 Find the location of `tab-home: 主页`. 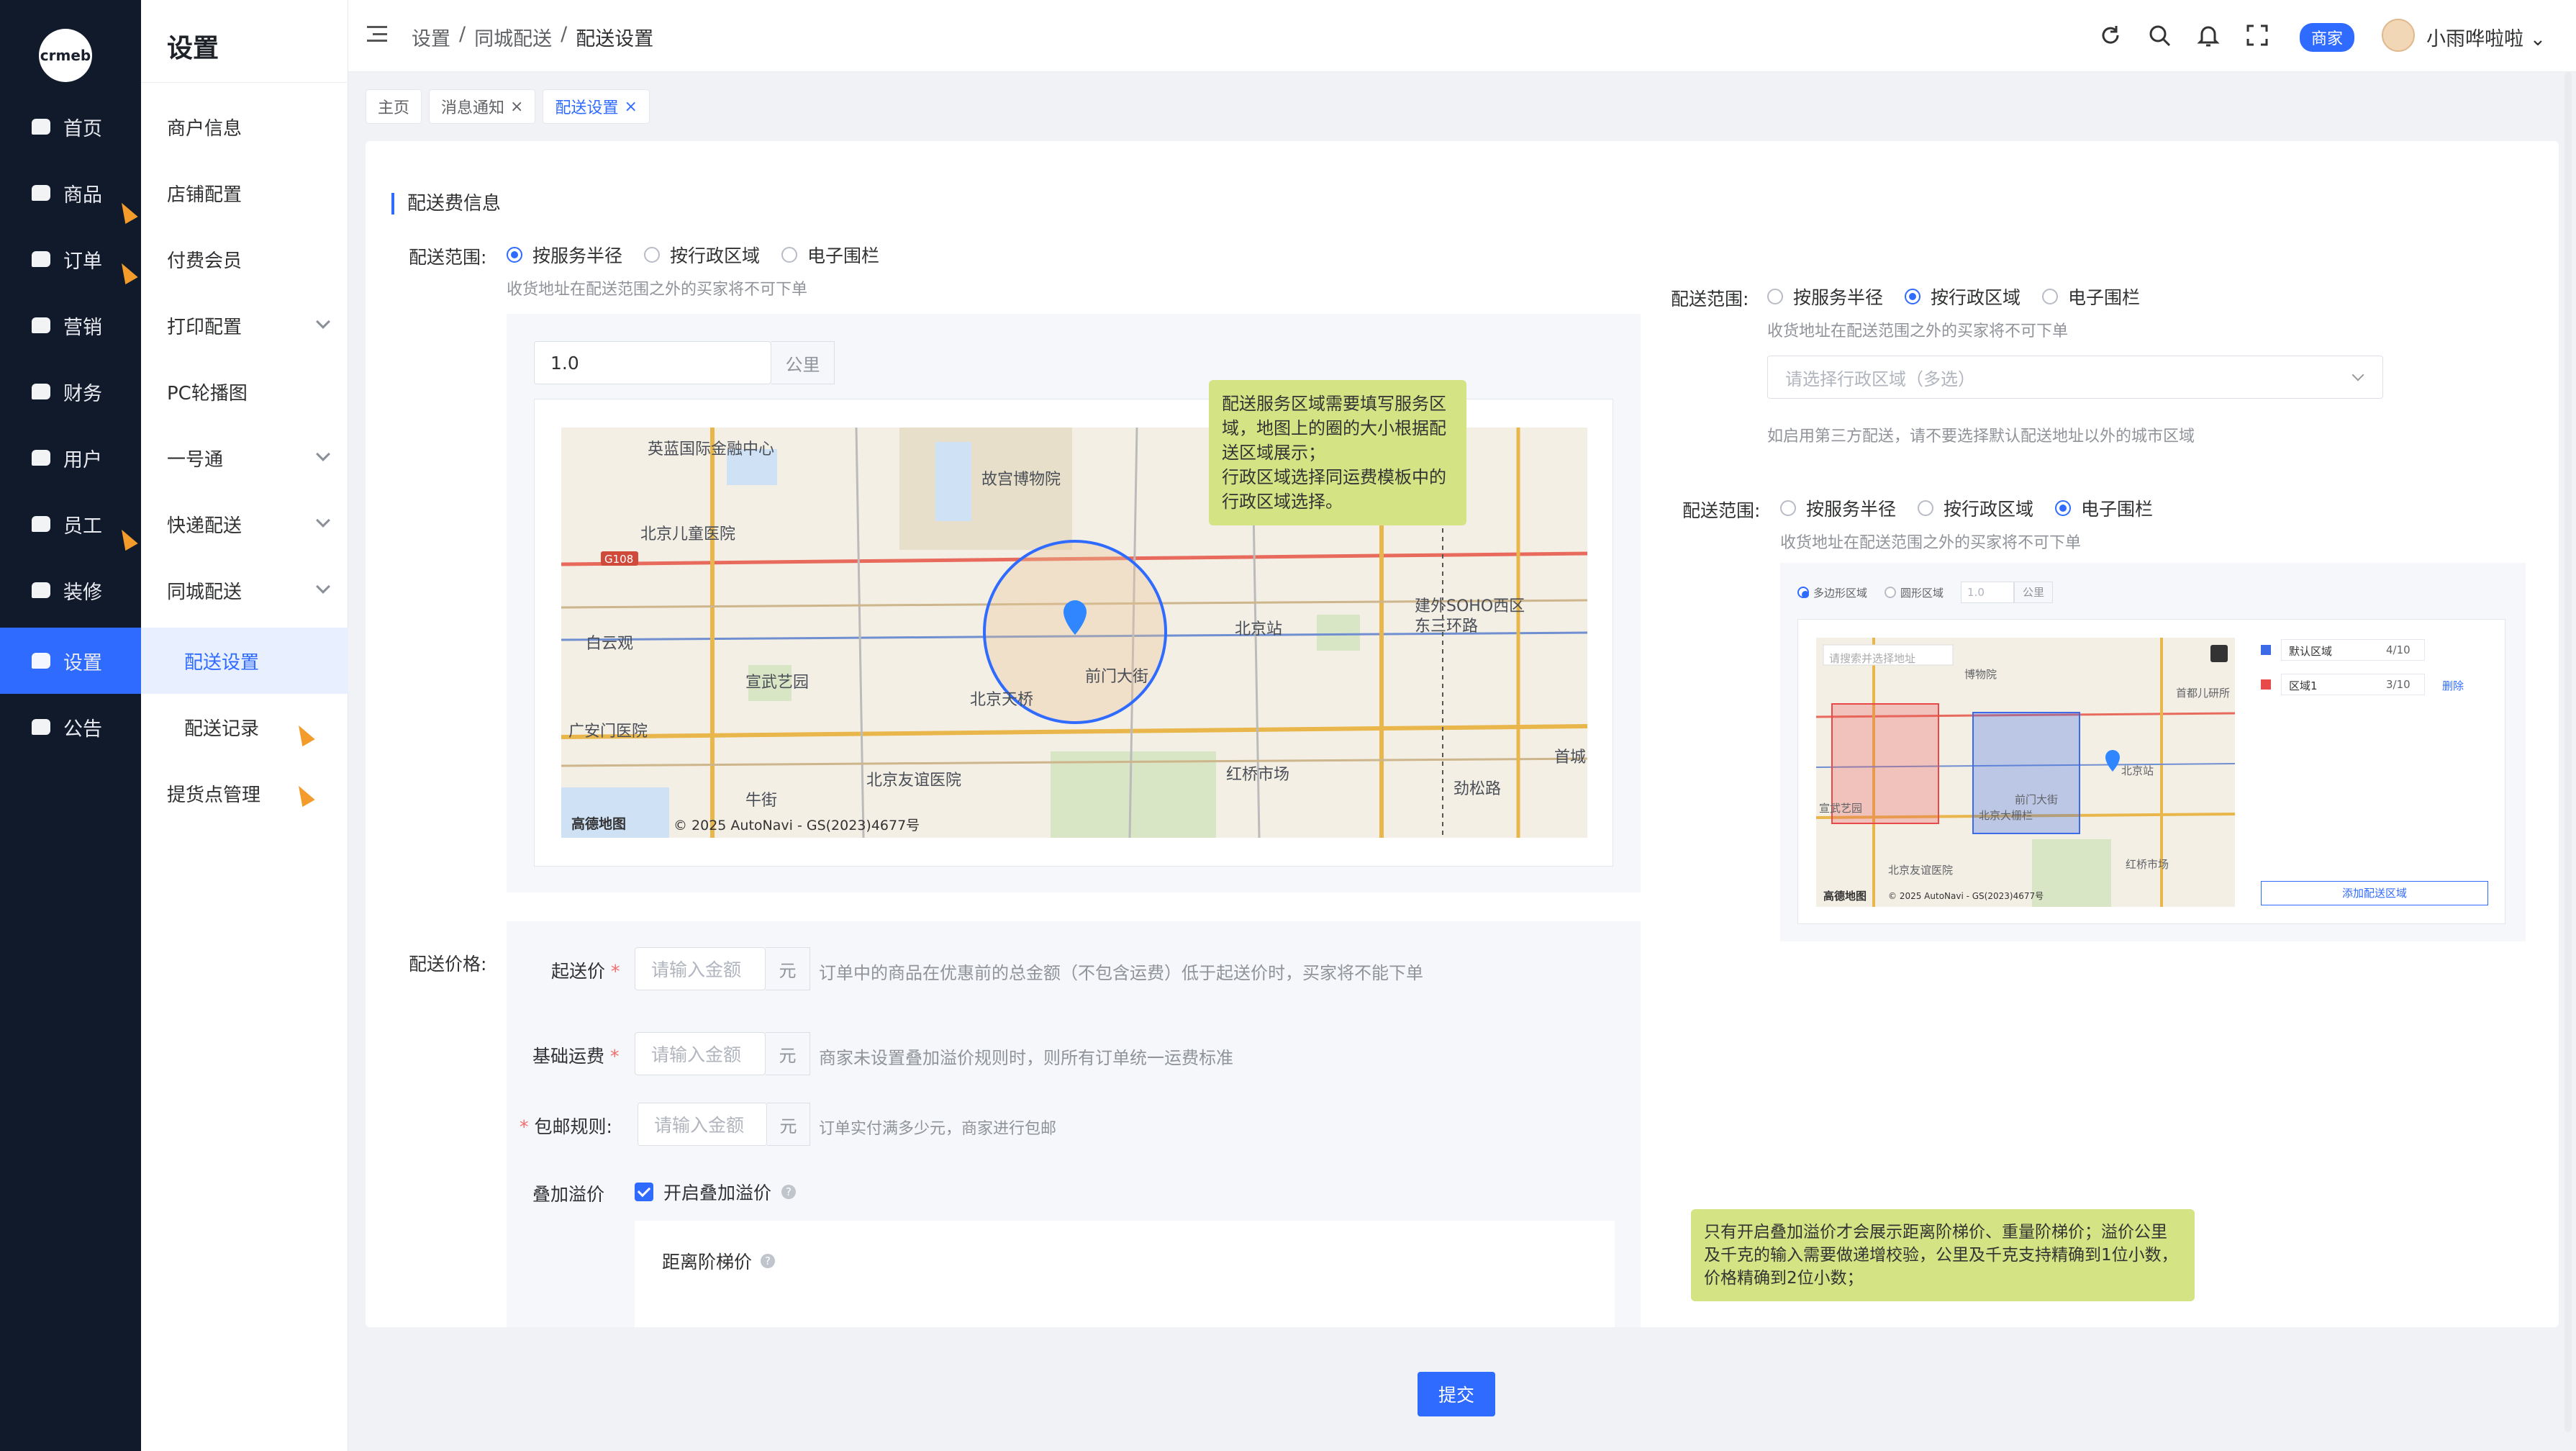

tab-home: 主页 is located at coordinates (394, 106).